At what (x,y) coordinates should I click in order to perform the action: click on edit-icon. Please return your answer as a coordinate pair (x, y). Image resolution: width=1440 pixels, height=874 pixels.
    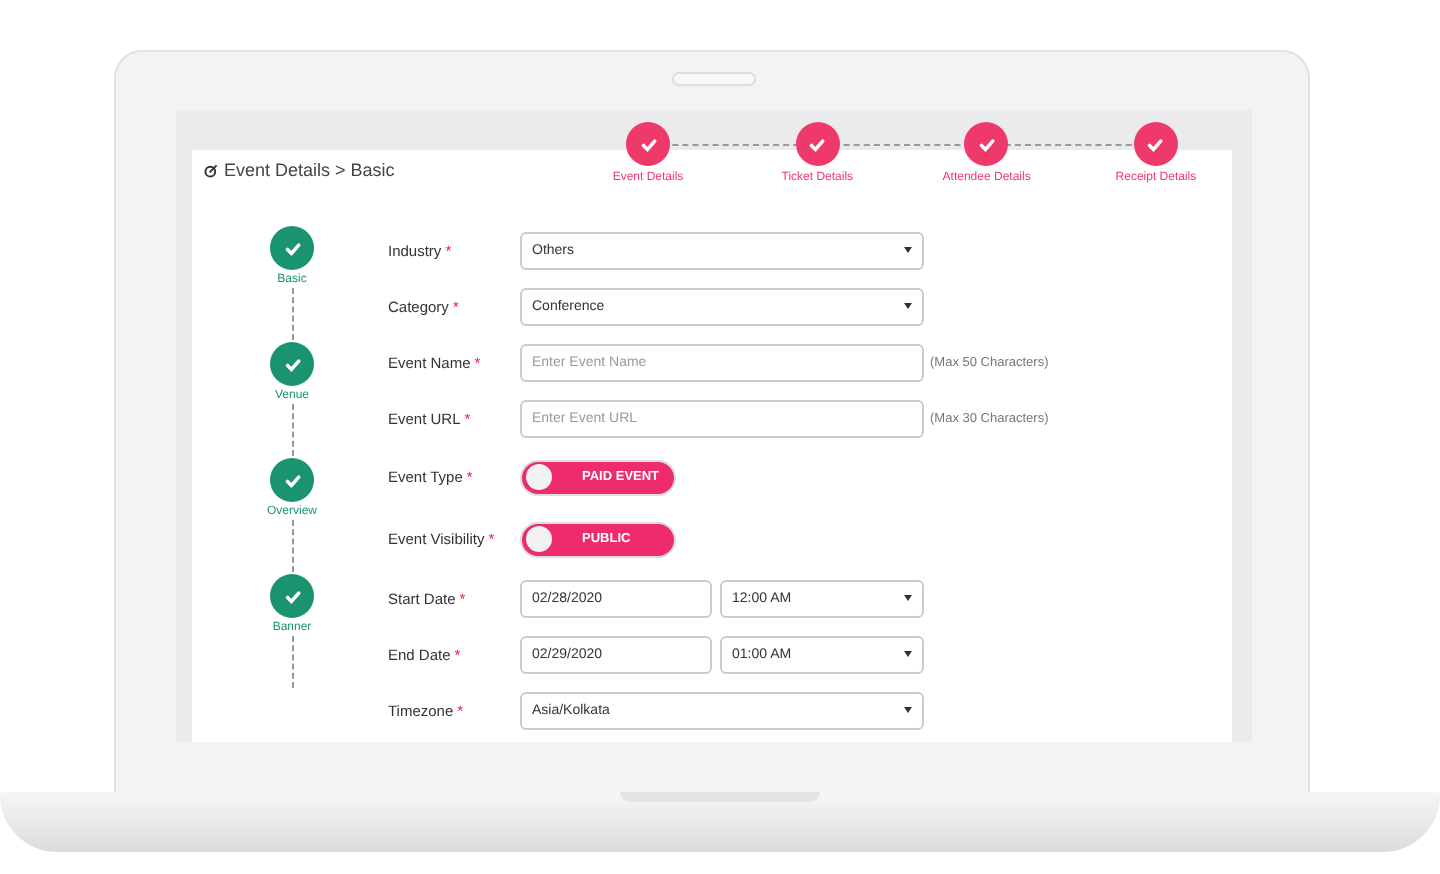
    Looking at the image, I should click on (211, 170).